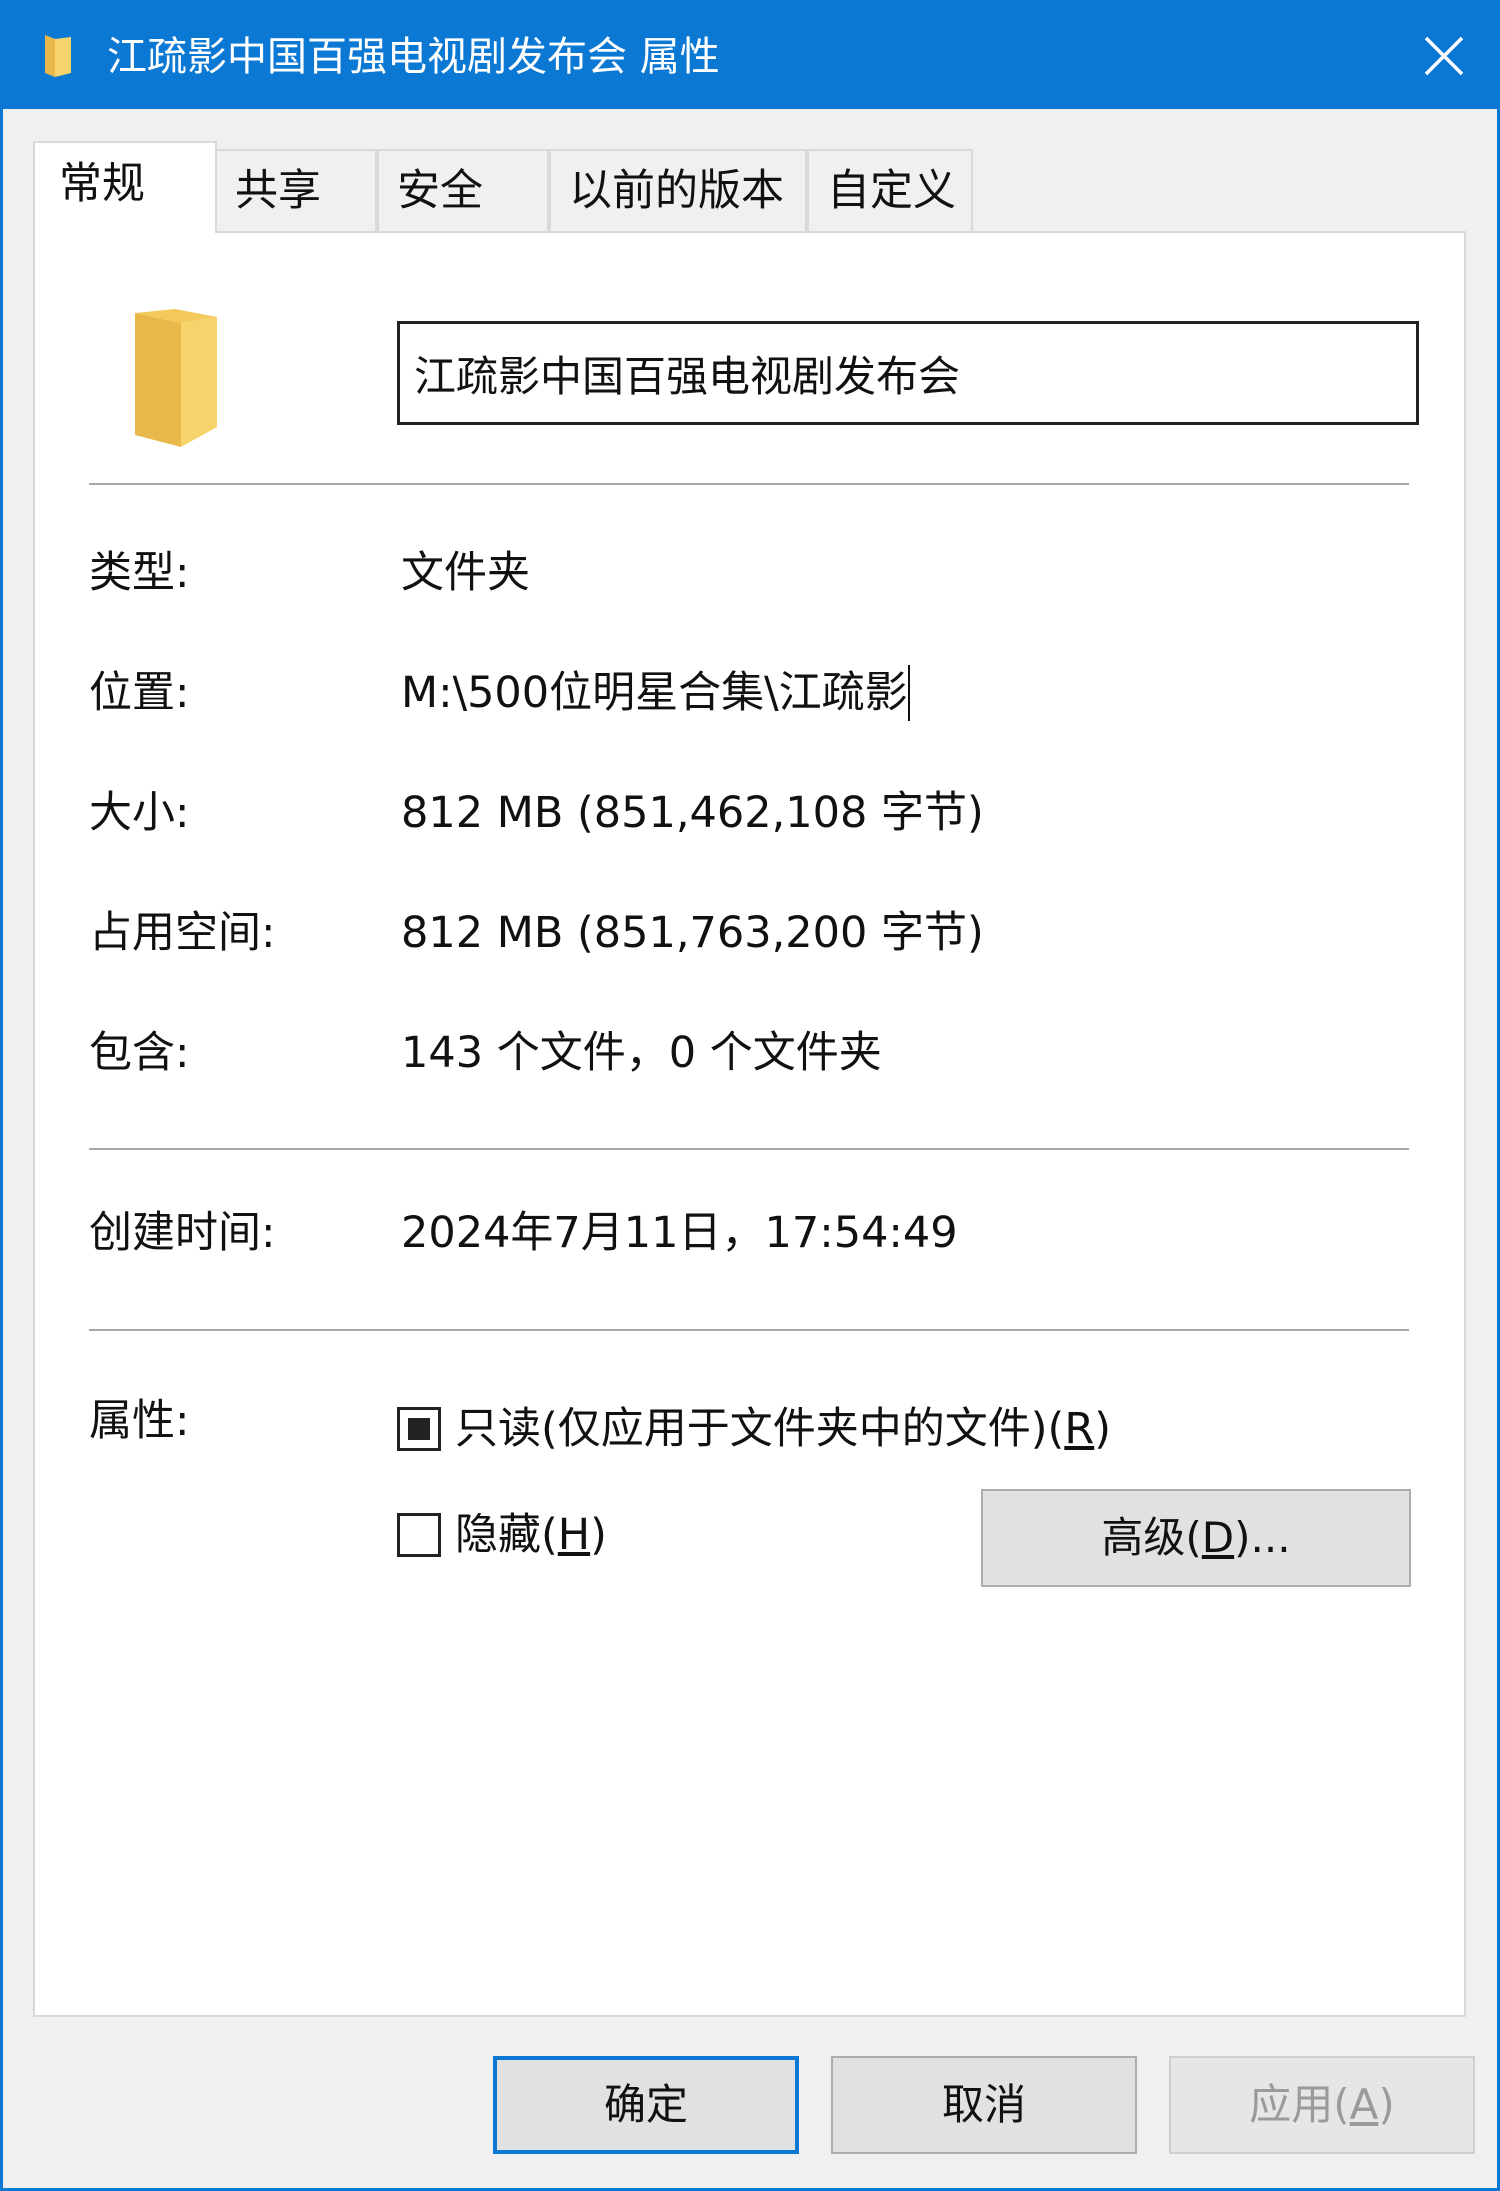 The height and width of the screenshot is (2191, 1500). I want to click on hidden-checkbox, so click(419, 1535).